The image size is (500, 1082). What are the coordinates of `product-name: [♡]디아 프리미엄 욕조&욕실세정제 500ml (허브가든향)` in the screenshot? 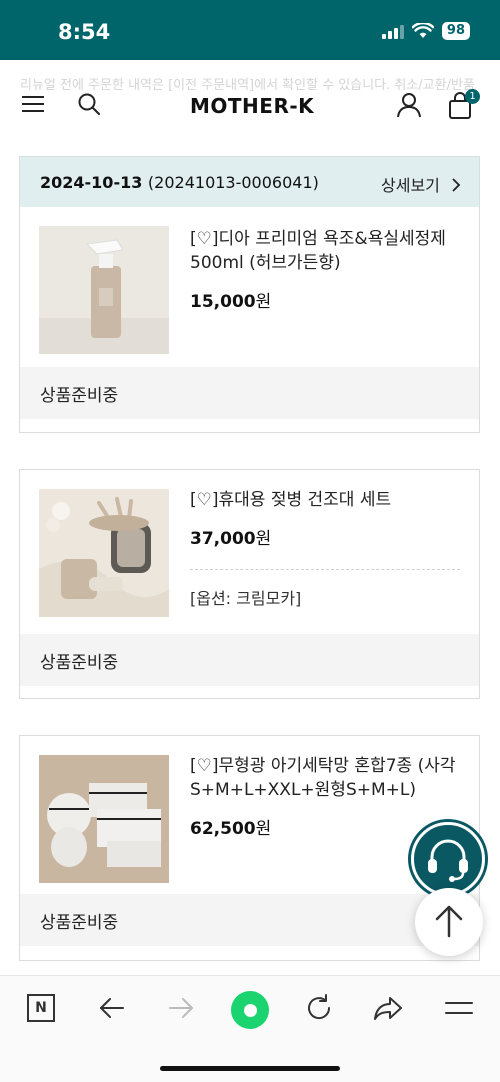 It's located at (327, 251).